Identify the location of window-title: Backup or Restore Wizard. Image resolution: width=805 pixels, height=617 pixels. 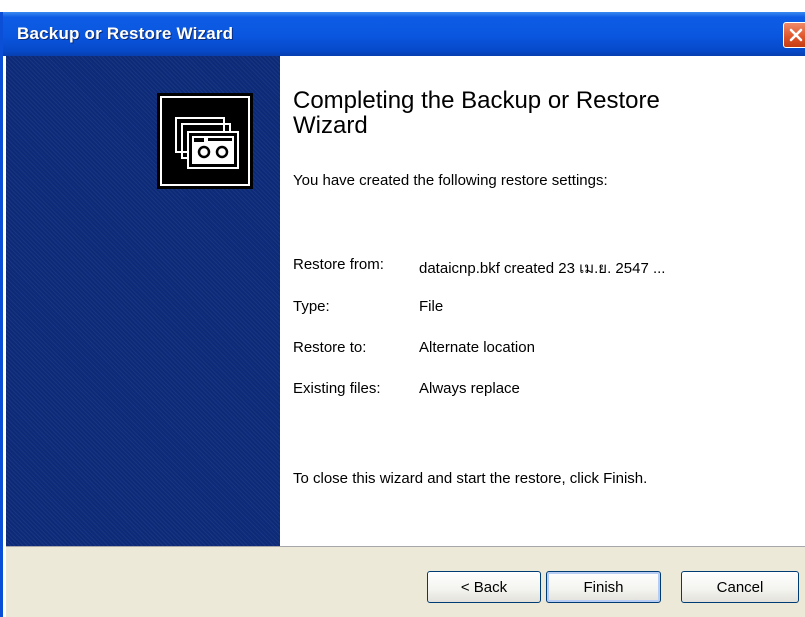
(125, 33).